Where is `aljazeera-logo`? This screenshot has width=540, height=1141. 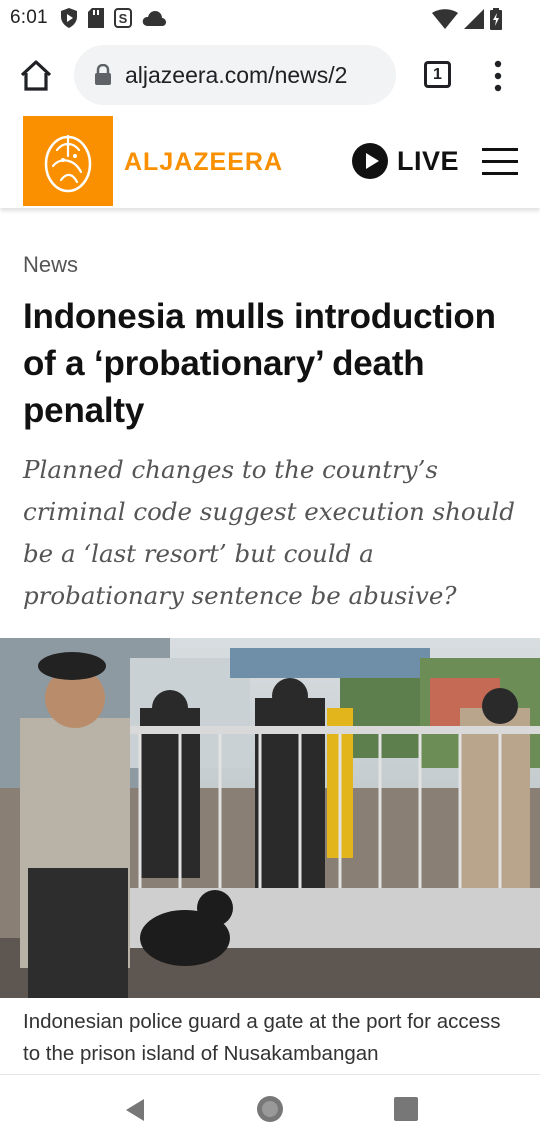
aljazeera-logo is located at coordinates (68, 161).